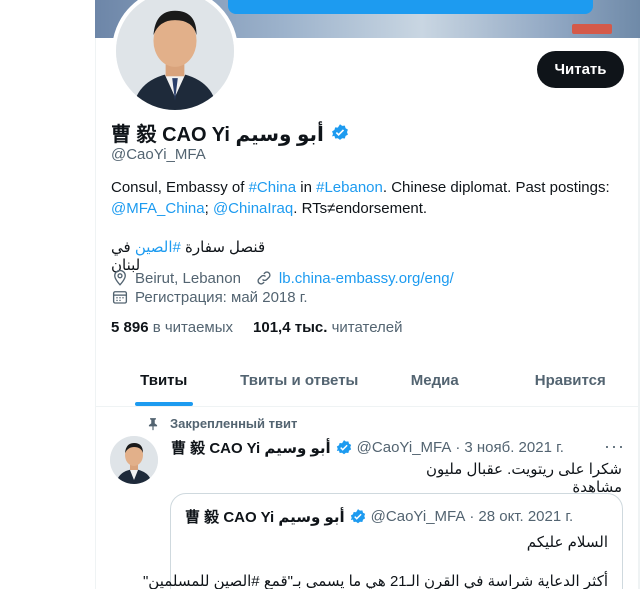  Describe the element at coordinates (592, 29) in the screenshot. I see `banner-boat-shape` at that location.